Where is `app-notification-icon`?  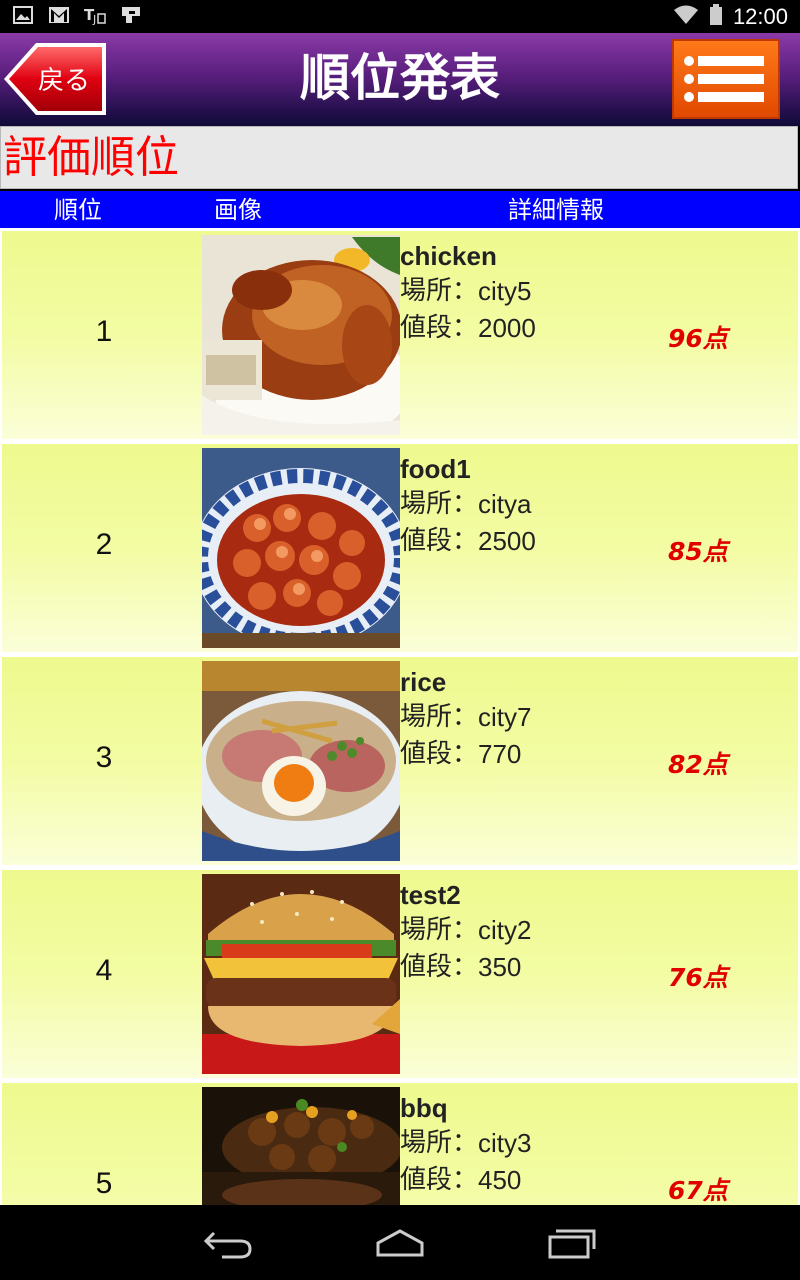
app-notification-icon is located at coordinates (131, 15).